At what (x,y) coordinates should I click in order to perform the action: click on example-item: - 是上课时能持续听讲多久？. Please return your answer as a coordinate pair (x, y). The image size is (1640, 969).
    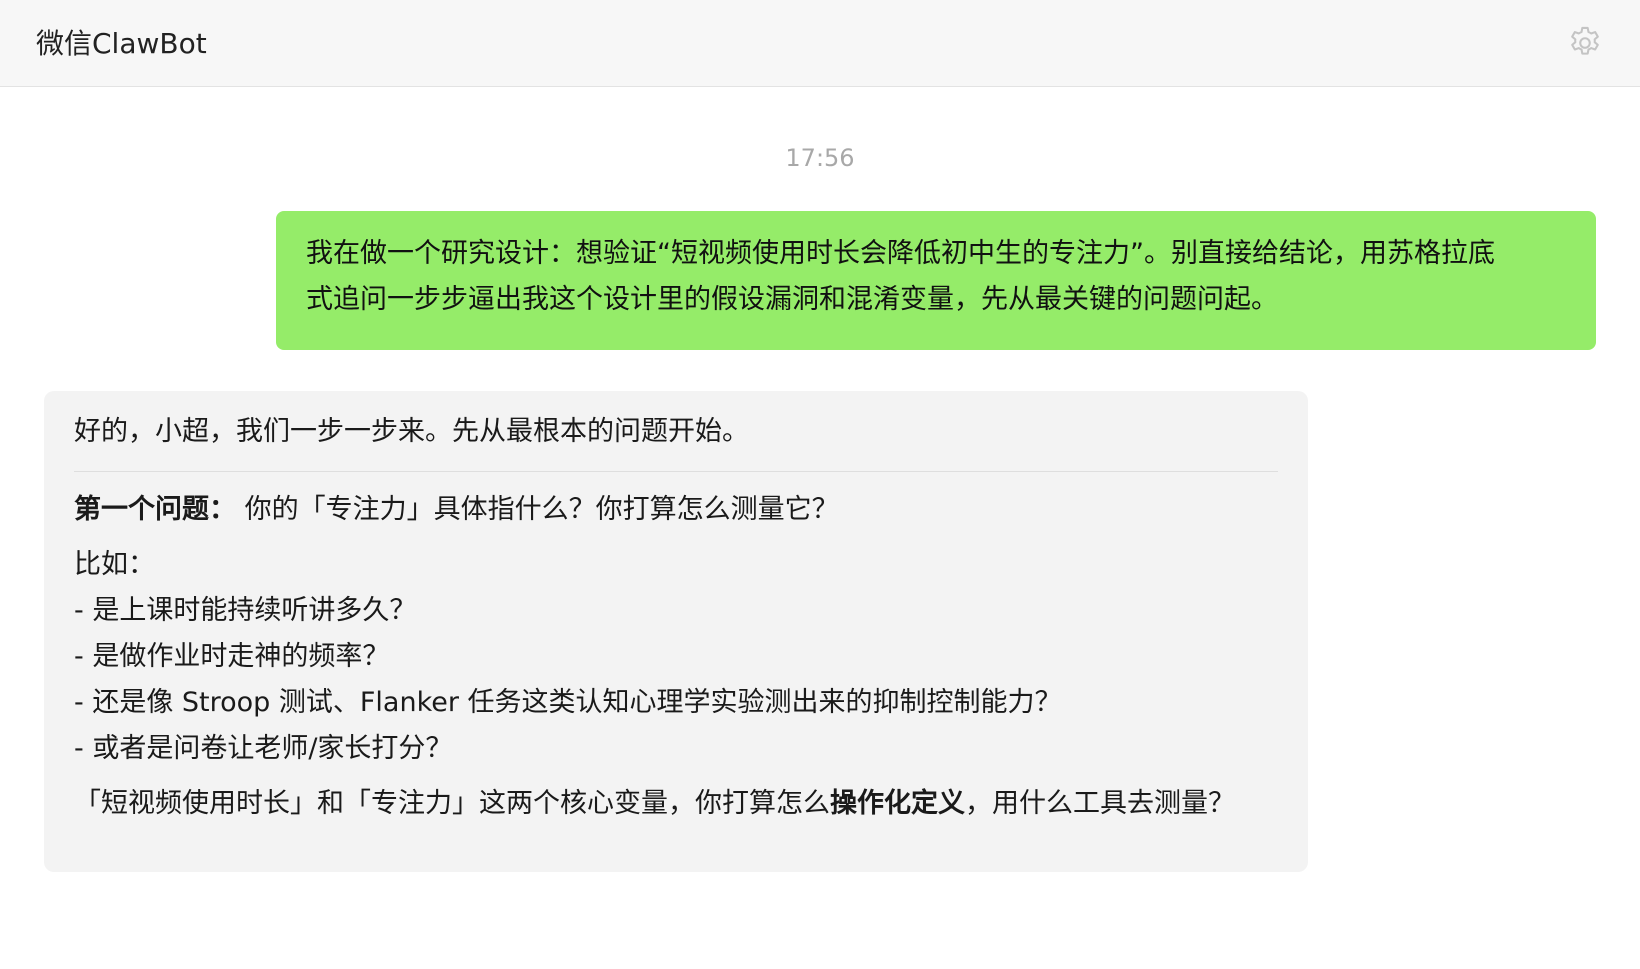
    Looking at the image, I should click on (245, 610).